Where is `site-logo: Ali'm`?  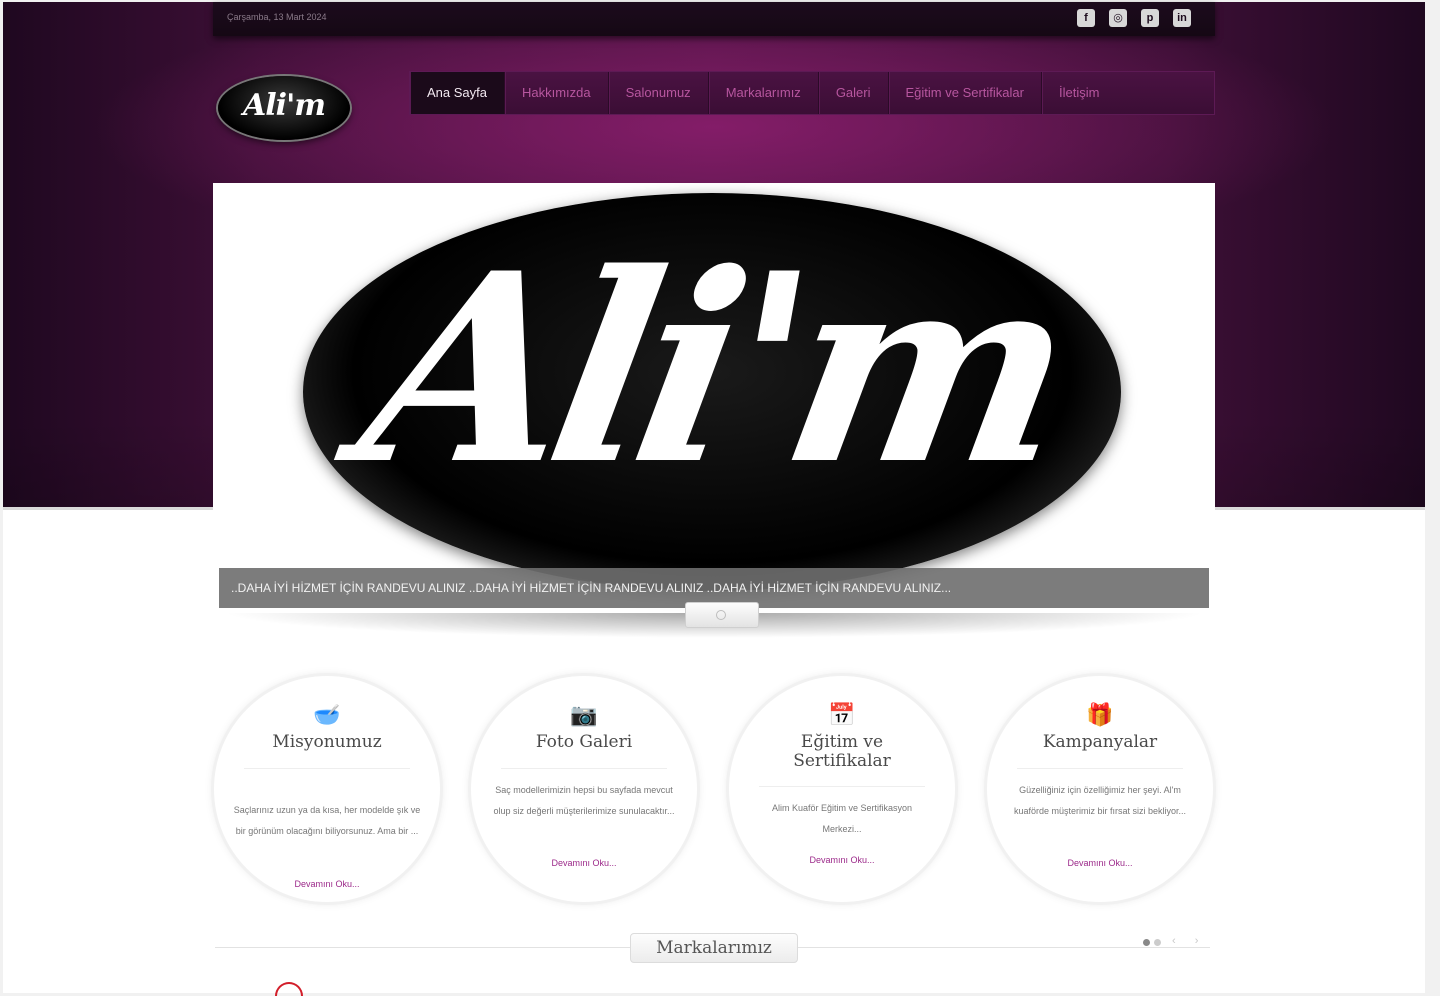
site-logo: Ali'm is located at coordinates (284, 108).